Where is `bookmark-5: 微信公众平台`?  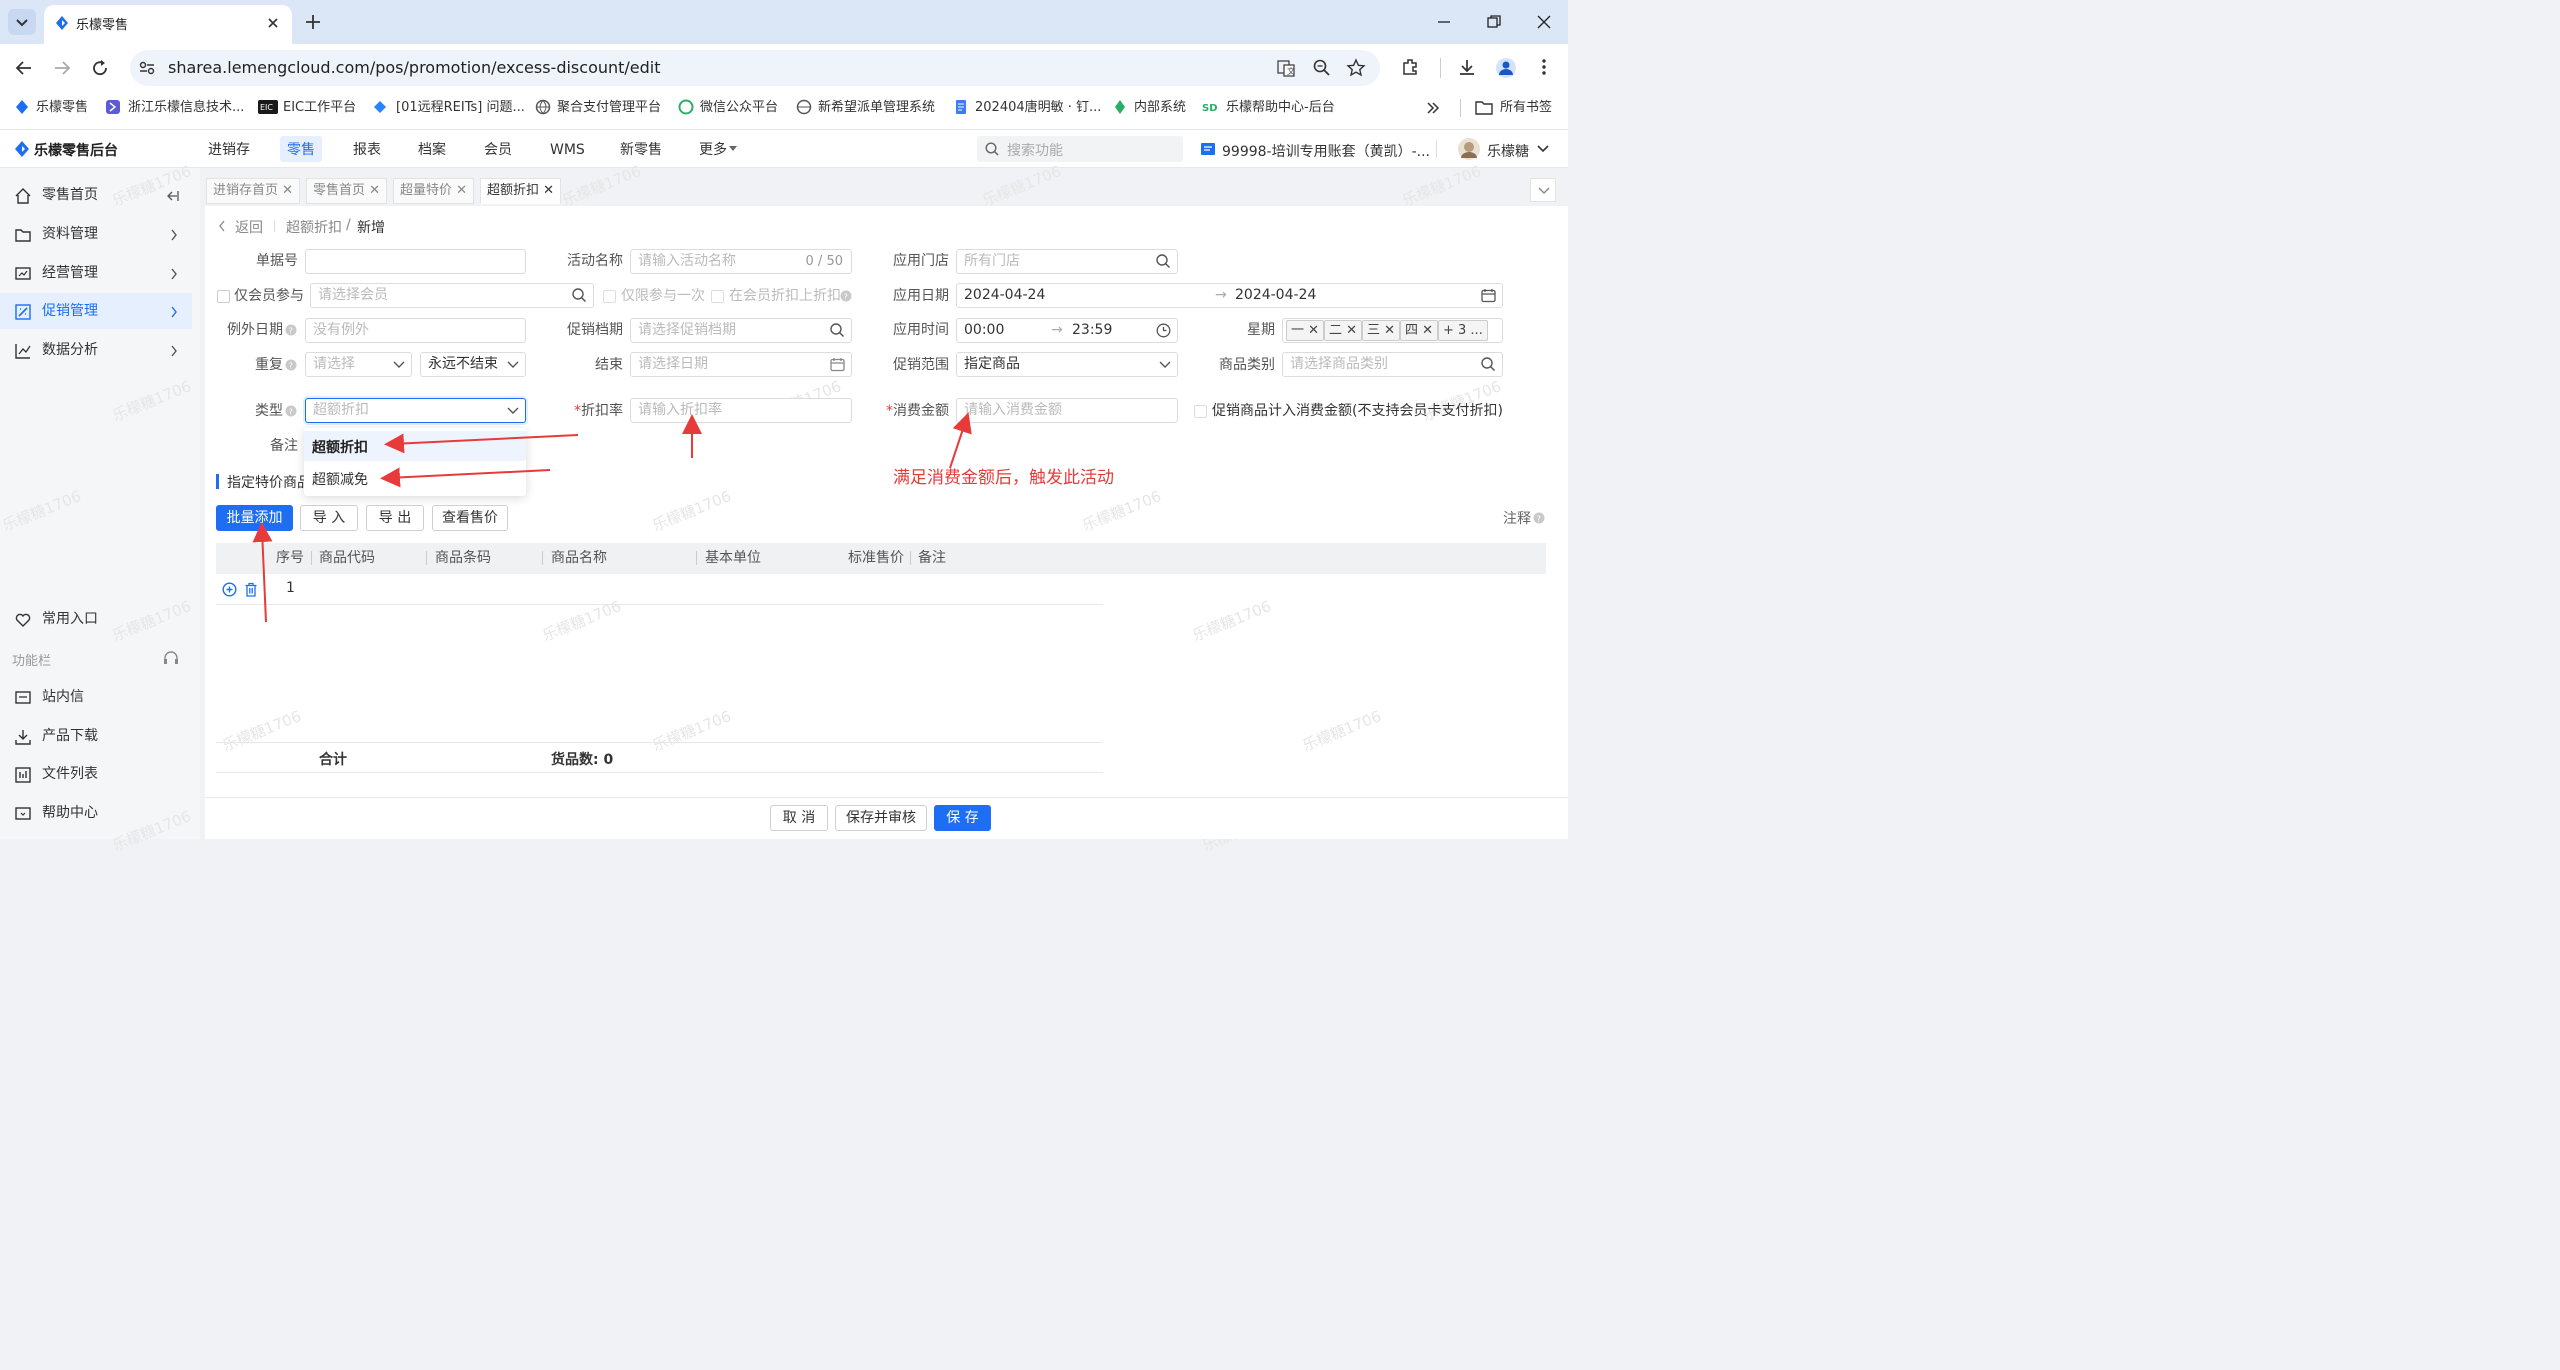 bookmark-5: 微信公众平台 is located at coordinates (739, 108).